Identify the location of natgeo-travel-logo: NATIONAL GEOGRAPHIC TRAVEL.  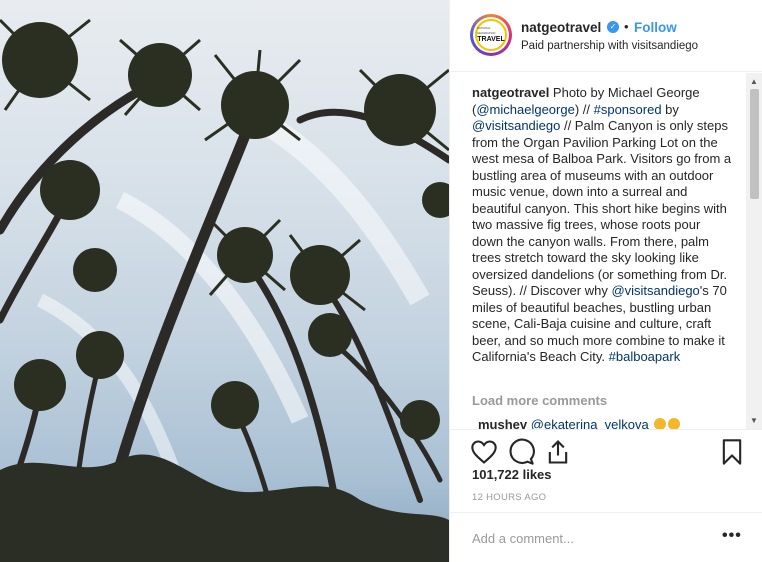
(491, 35).